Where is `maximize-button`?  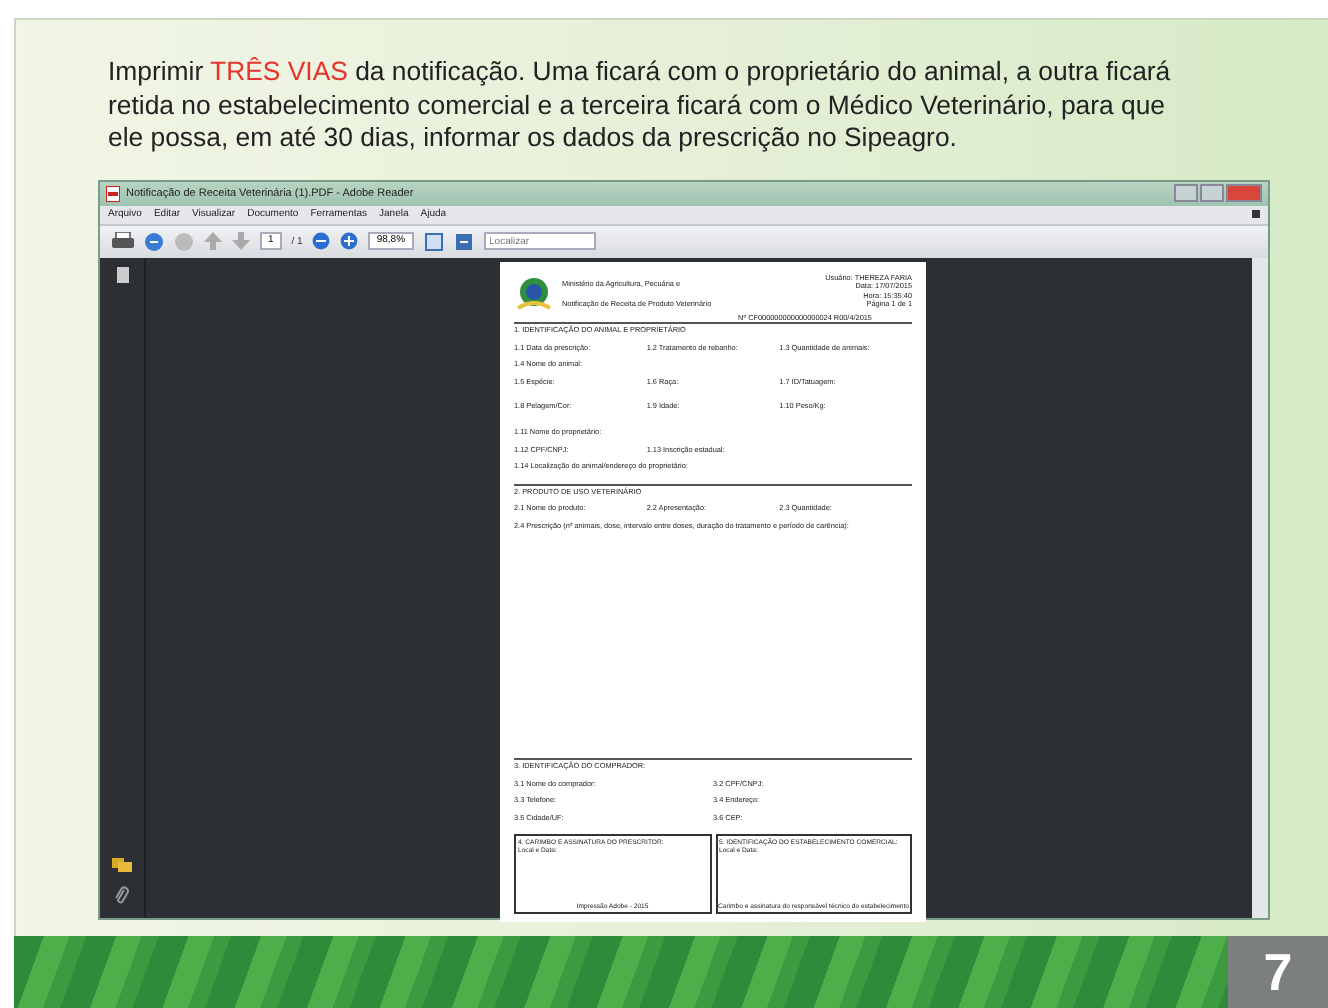 maximize-button is located at coordinates (1212, 193).